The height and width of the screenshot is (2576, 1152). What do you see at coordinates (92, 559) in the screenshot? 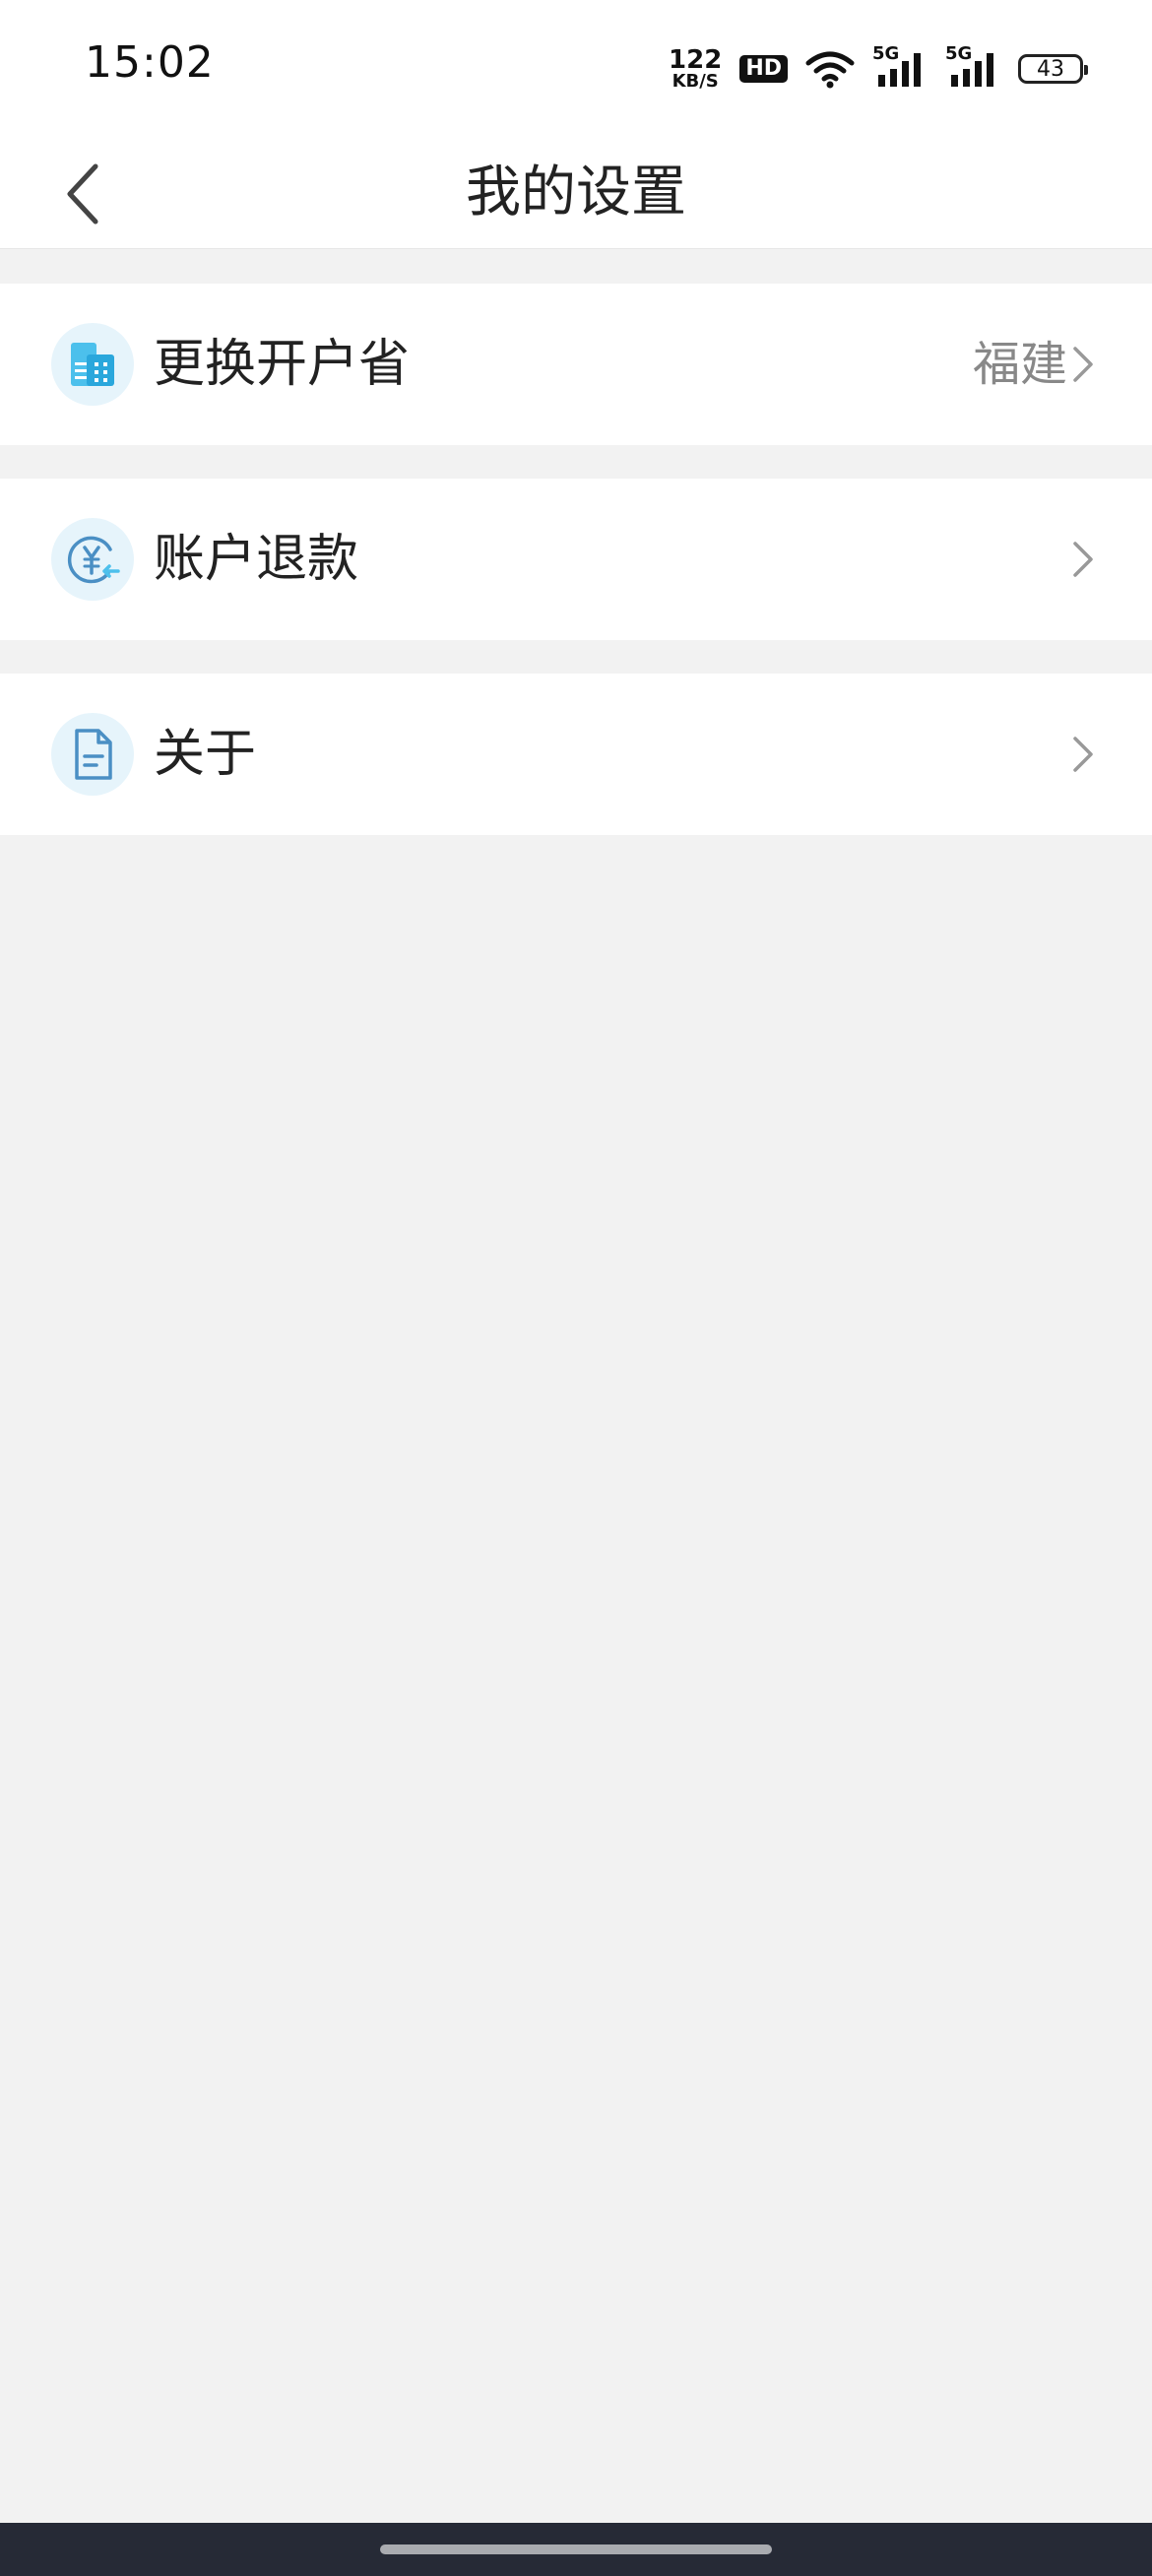
I see `refund-yuan-icon` at bounding box center [92, 559].